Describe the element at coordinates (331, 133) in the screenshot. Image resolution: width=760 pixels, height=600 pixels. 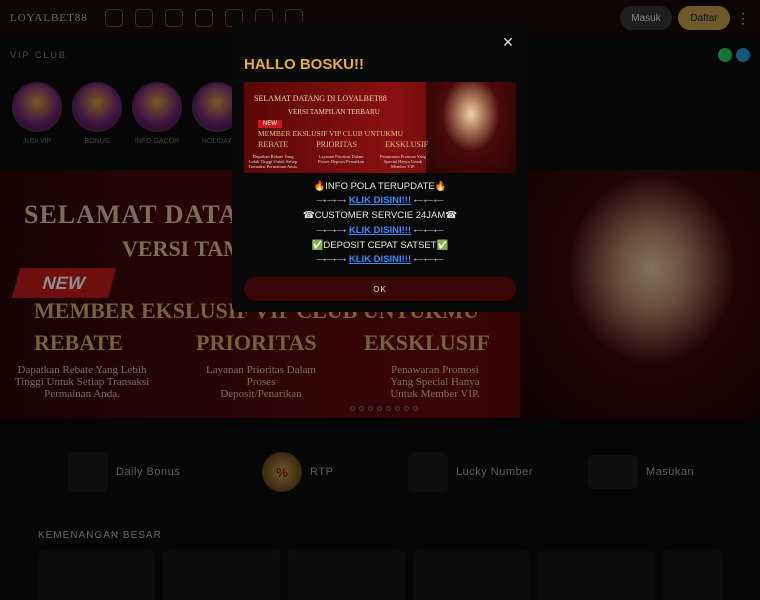
I see `modal-banner-member: MEMBER EKSLUSIF VIP CLUB UNTUKMU` at that location.